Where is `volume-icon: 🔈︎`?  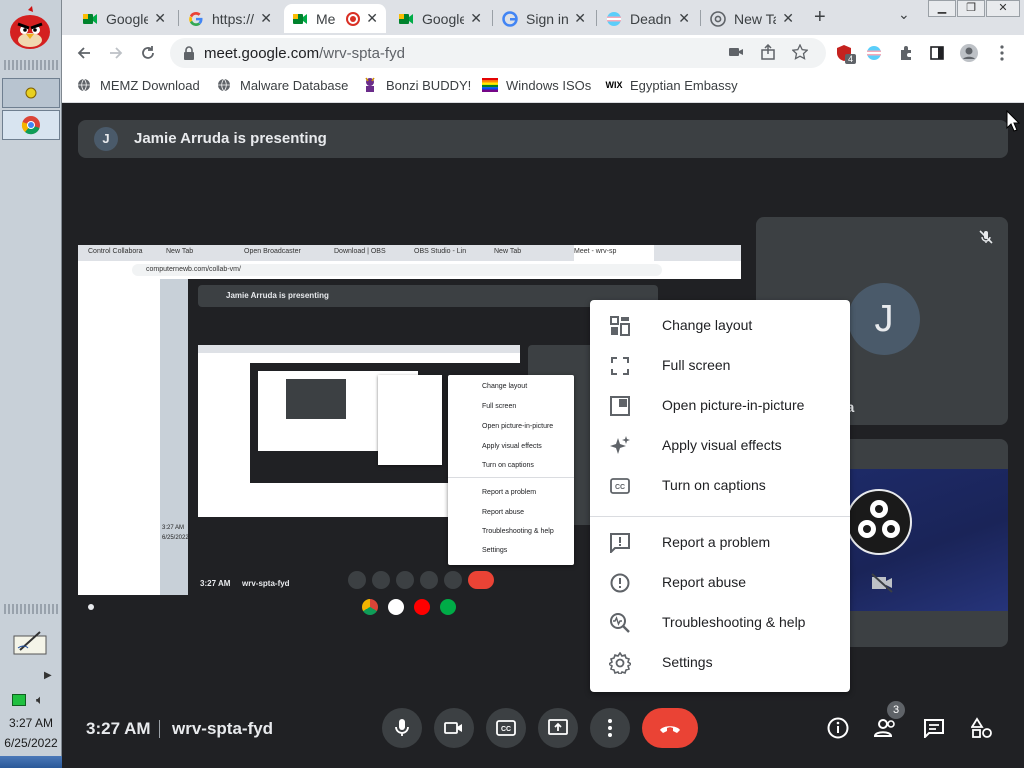 volume-icon: 🔈︎ is located at coordinates (40, 700).